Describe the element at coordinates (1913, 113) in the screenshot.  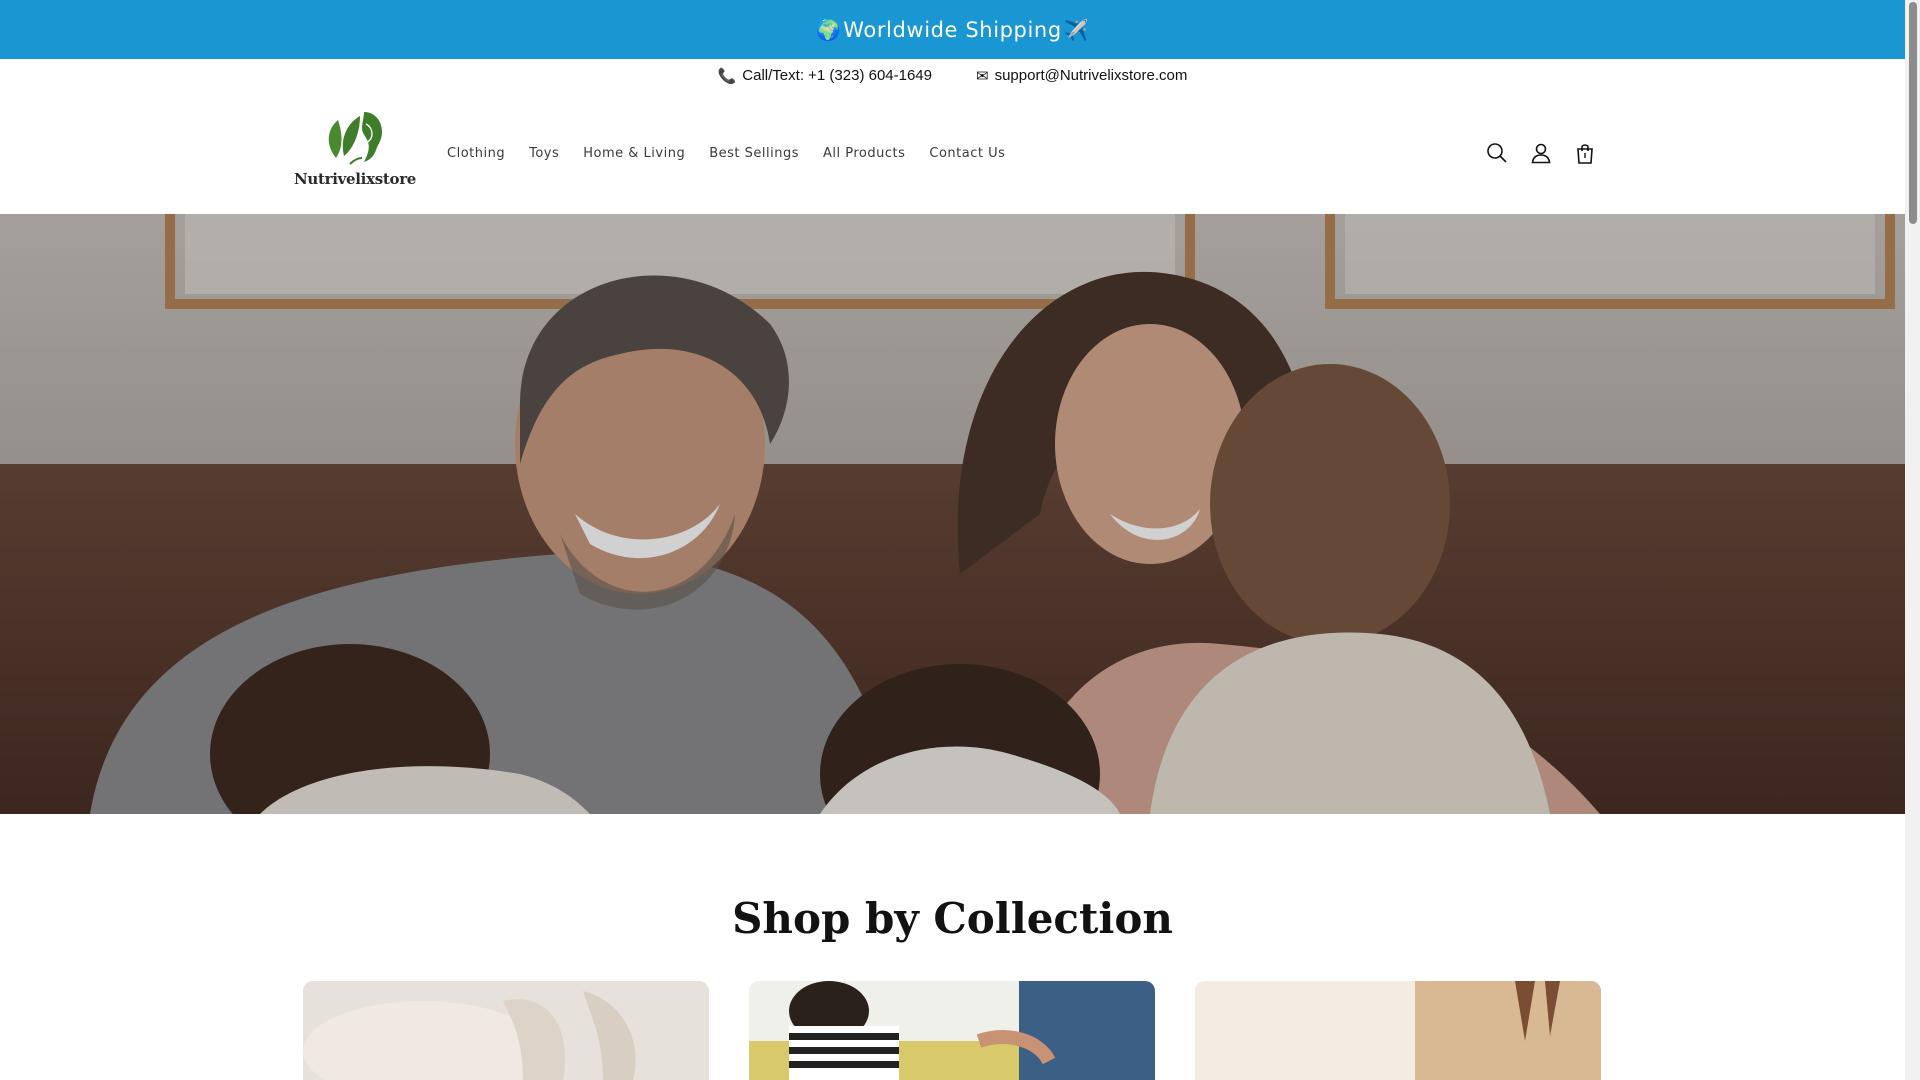
I see `scrollbar-thumb` at that location.